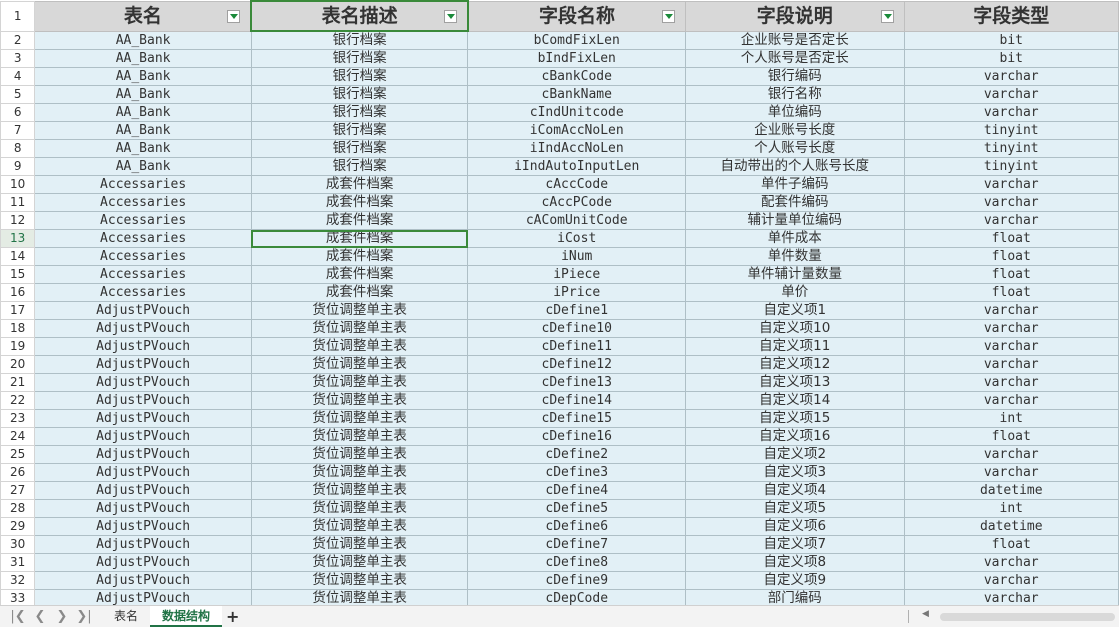  I want to click on cell-field-name: cAComUnitCode, so click(577, 220).